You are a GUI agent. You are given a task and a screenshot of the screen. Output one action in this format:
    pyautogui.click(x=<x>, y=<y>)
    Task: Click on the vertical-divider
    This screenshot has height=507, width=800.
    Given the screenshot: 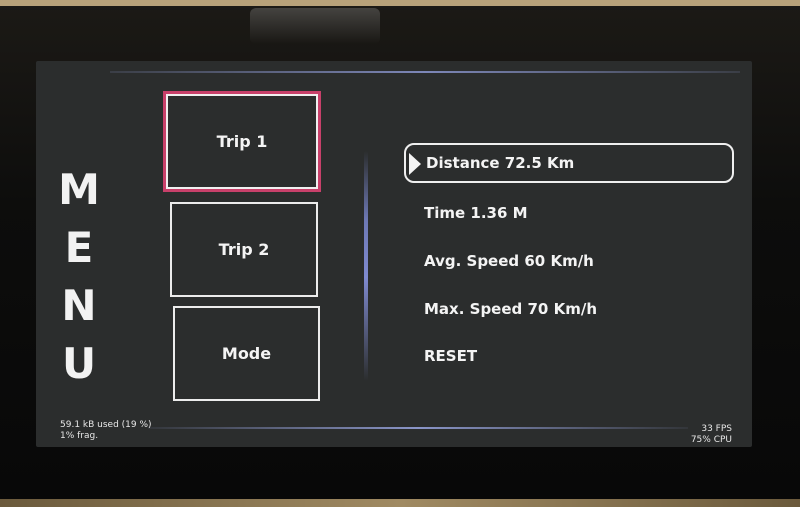 What is the action you would take?
    pyautogui.click(x=366, y=266)
    